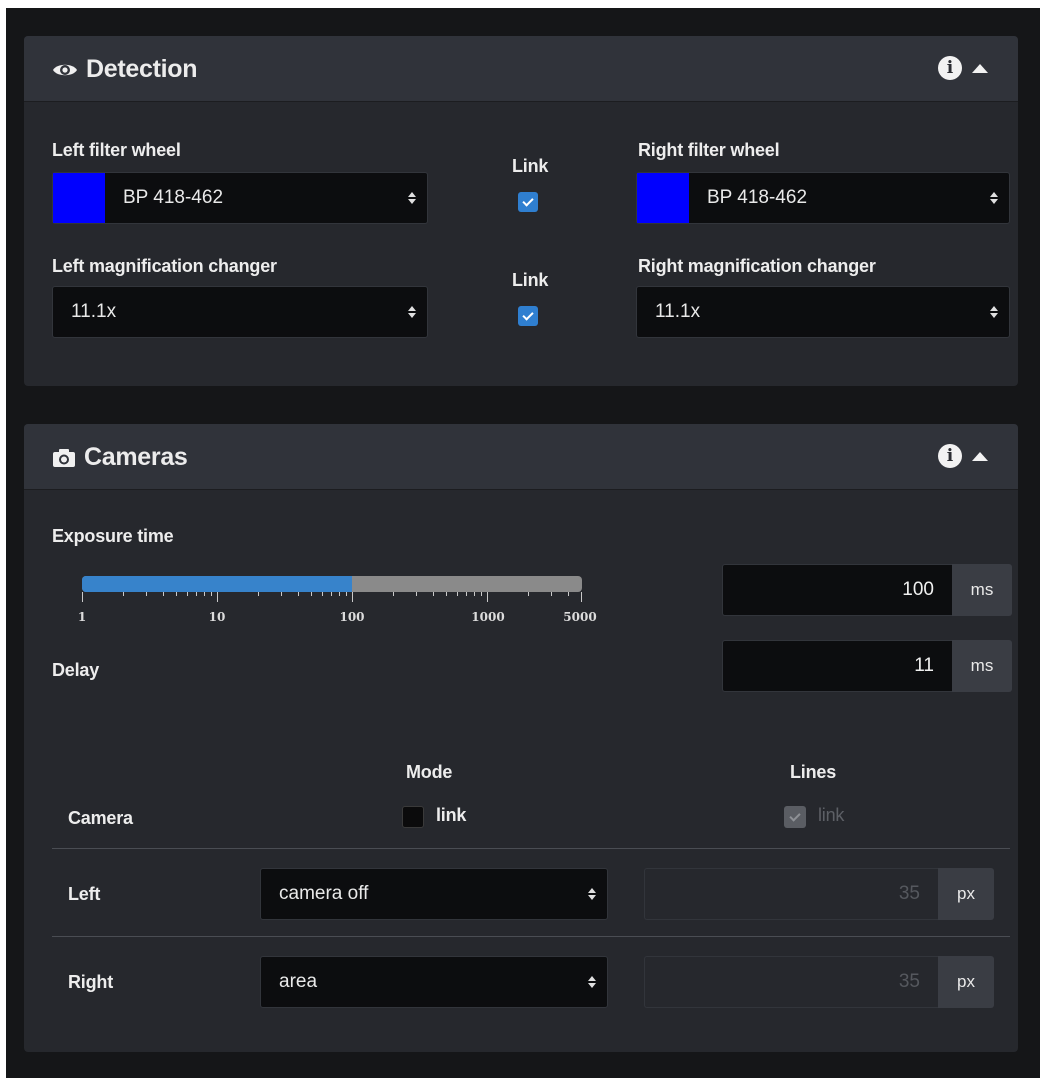  What do you see at coordinates (434, 894) in the screenshot?
I see `left-camera-mode-select: camera off` at bounding box center [434, 894].